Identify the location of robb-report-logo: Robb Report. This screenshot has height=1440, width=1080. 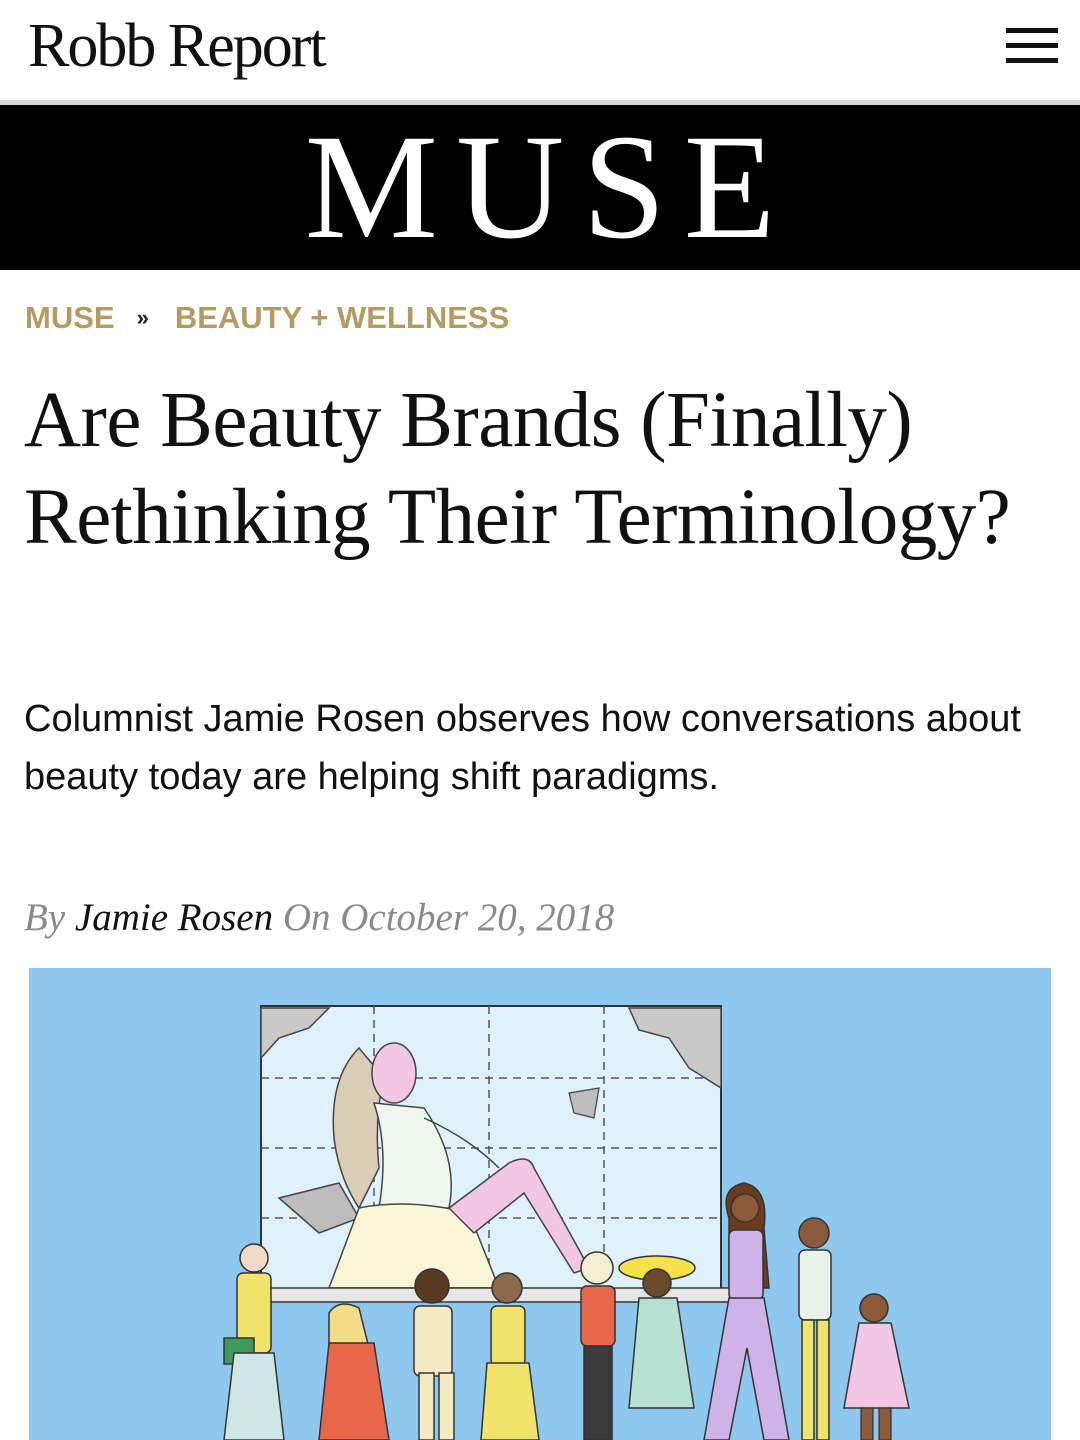
(177, 46).